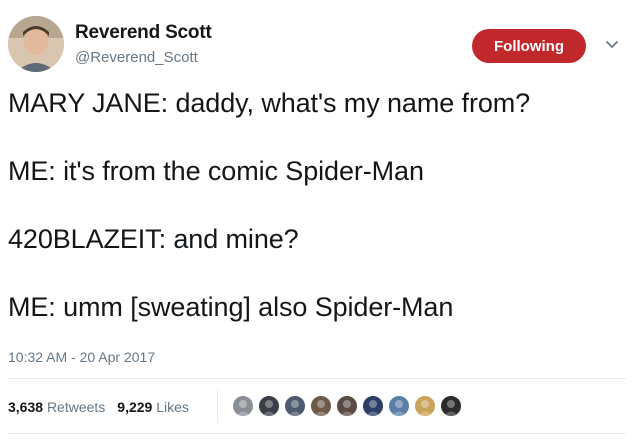 The height and width of the screenshot is (443, 634). What do you see at coordinates (612, 45) in the screenshot?
I see `chevron-down-icon` at bounding box center [612, 45].